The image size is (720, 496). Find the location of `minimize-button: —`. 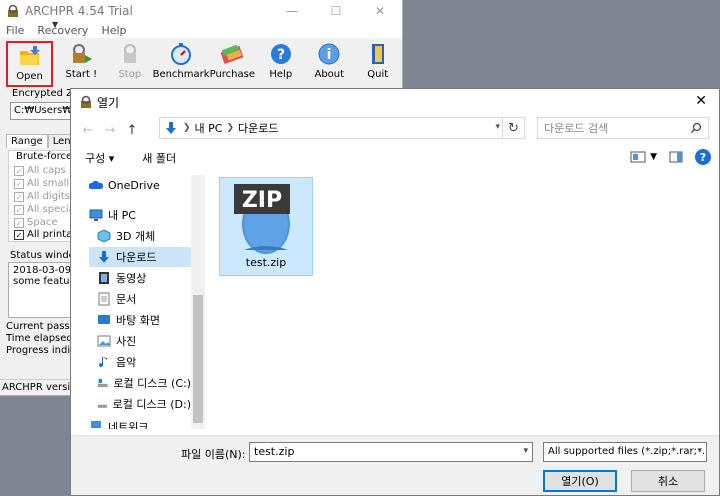

minimize-button: — is located at coordinates (292, 11).